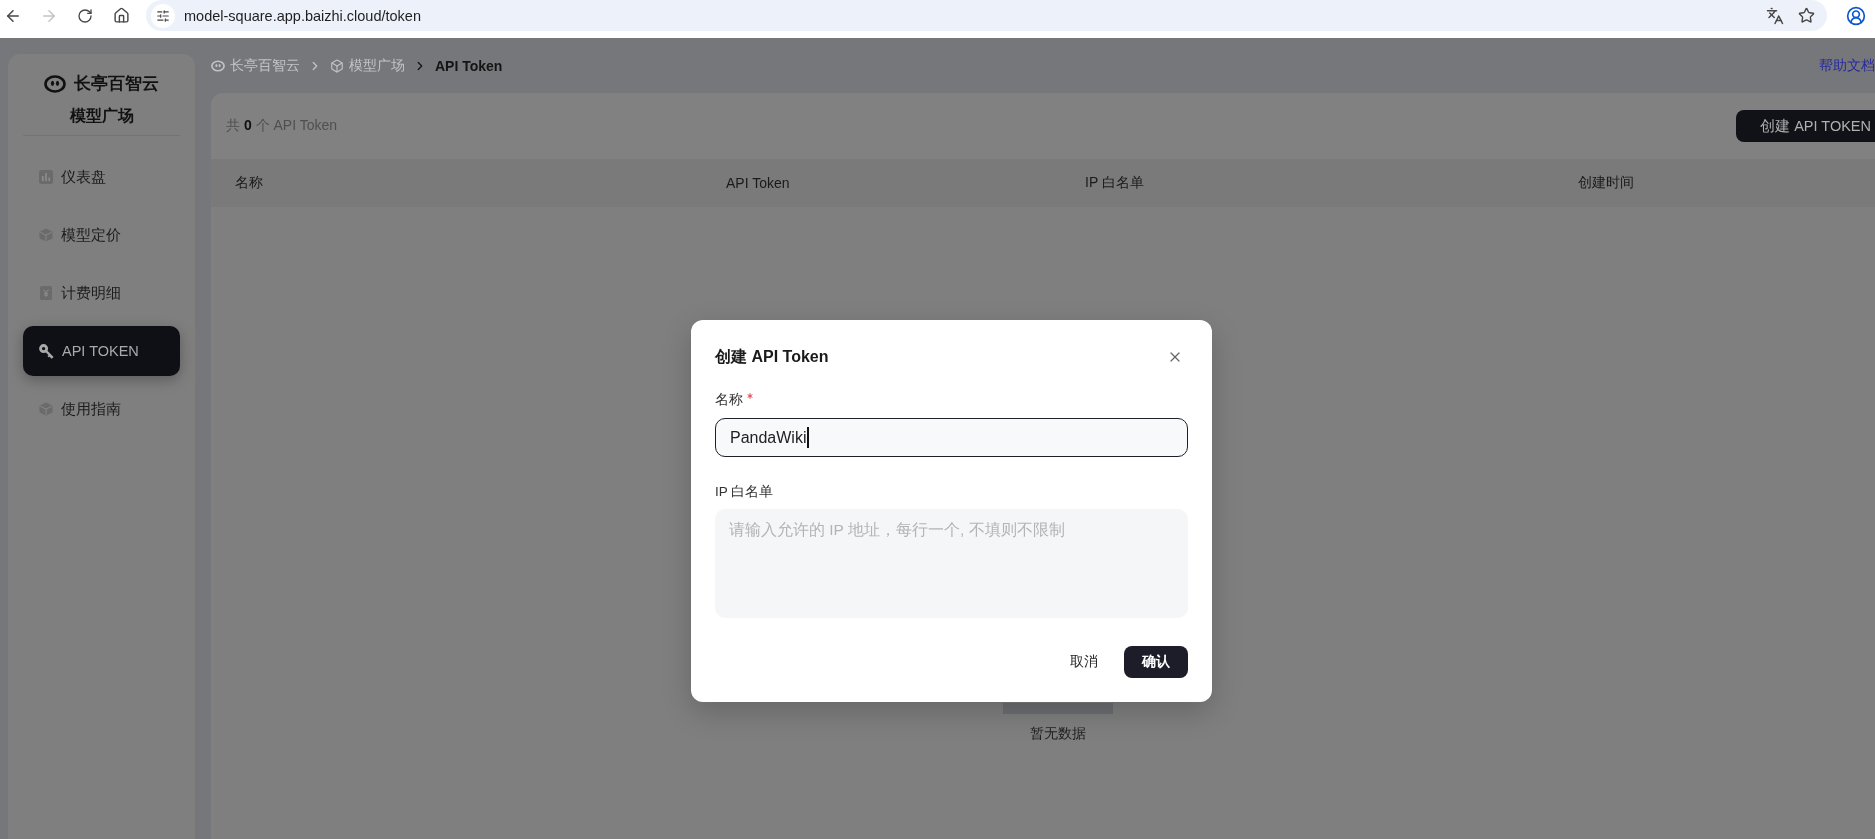  What do you see at coordinates (101, 116) in the screenshot?
I see `sidebar-subtitle: 模型广场` at bounding box center [101, 116].